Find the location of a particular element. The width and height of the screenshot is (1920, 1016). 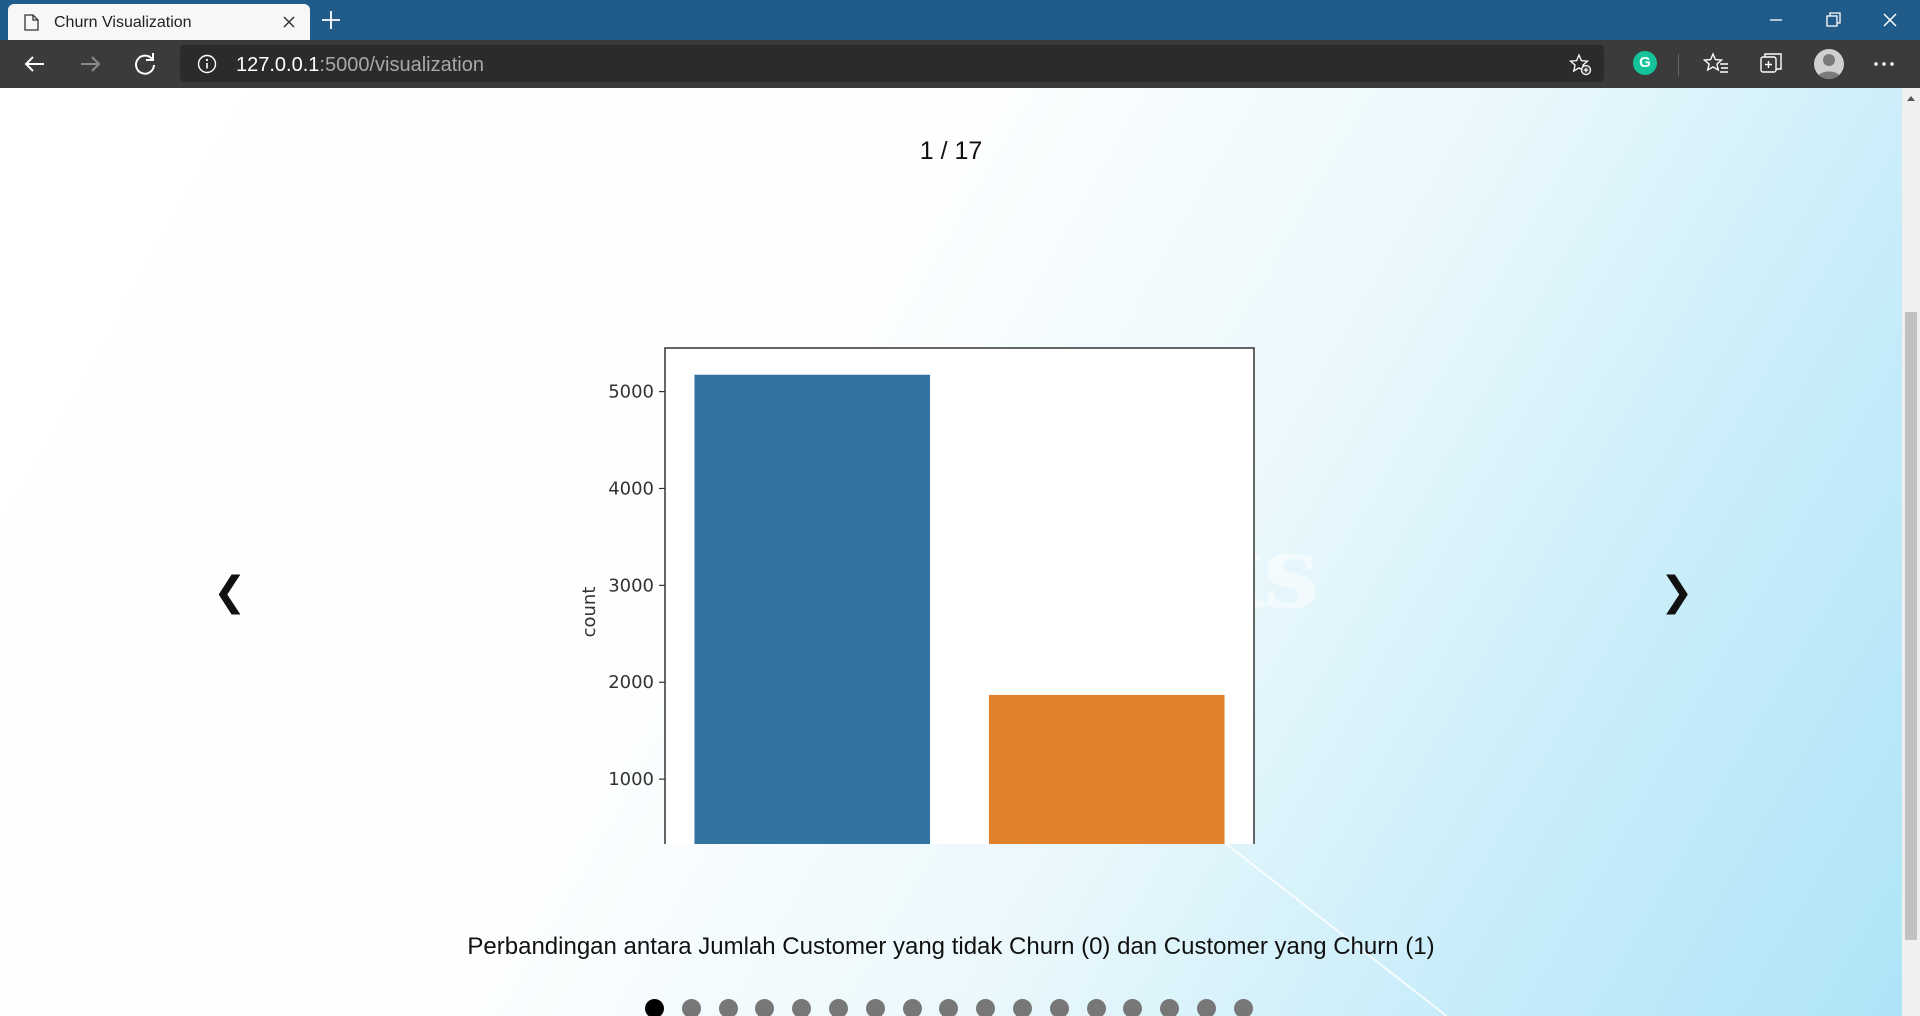

plus-icon is located at coordinates (331, 20).